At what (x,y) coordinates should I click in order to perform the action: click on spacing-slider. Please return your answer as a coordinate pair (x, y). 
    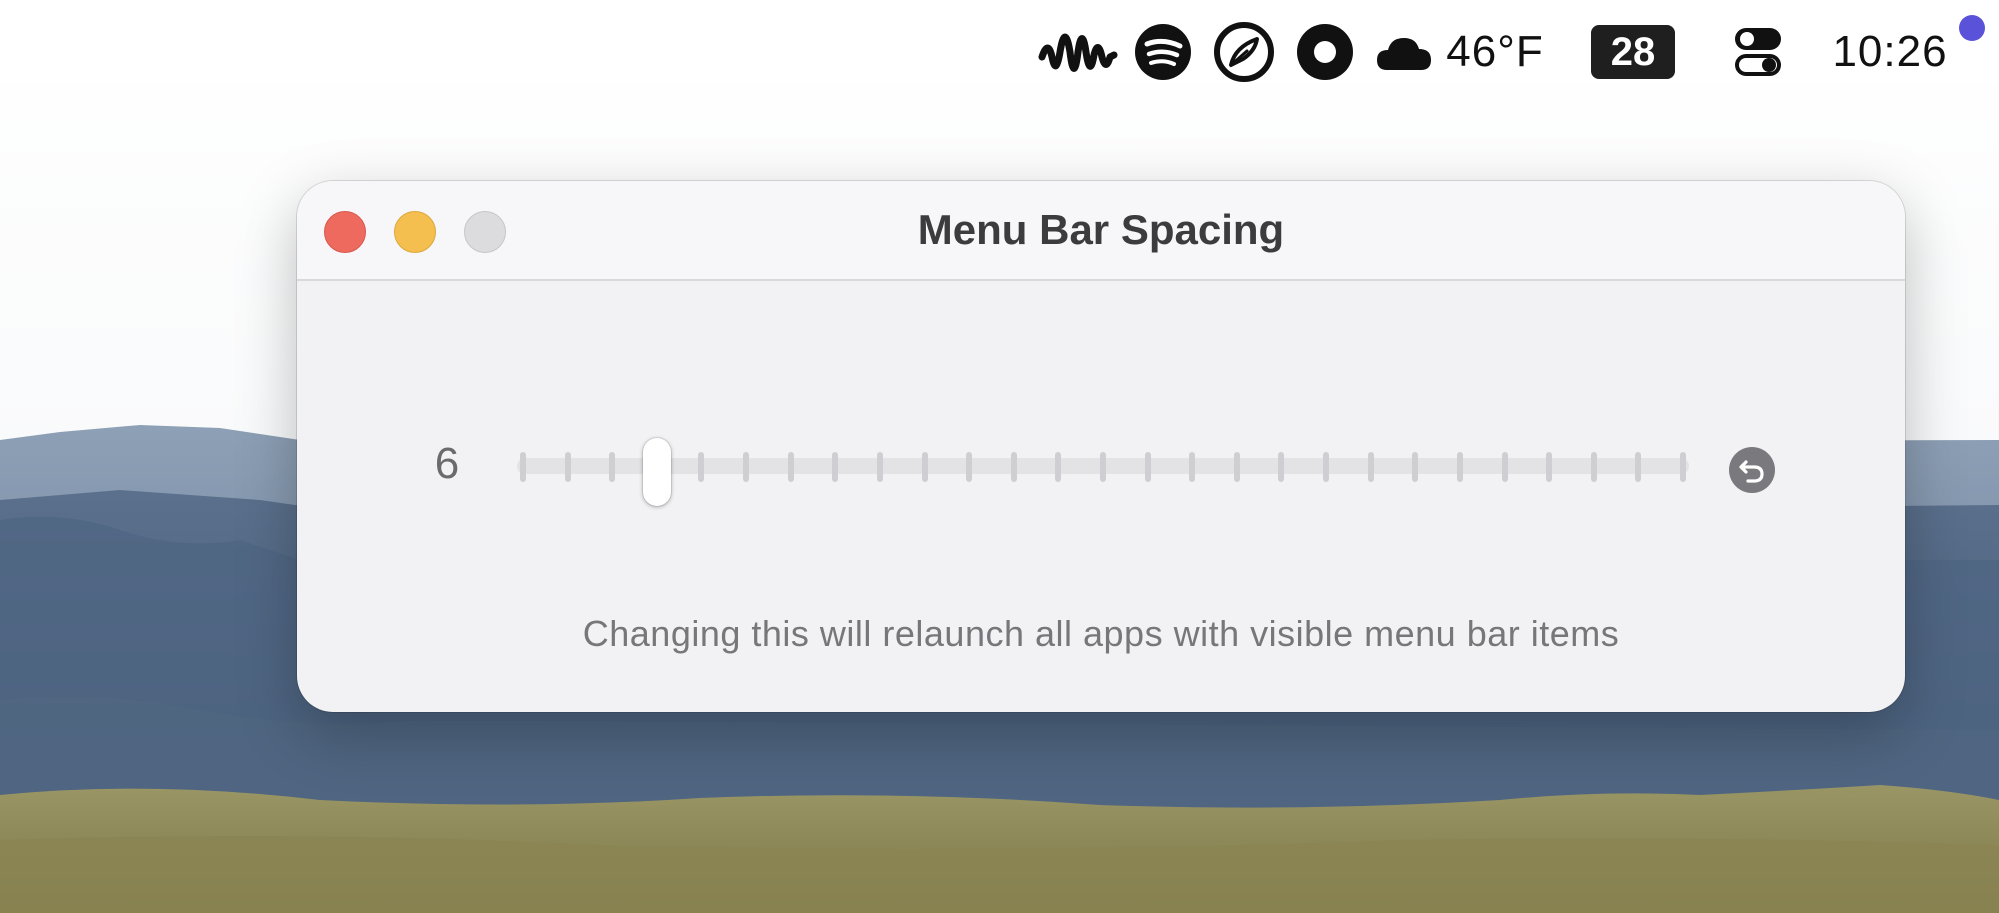
    Looking at the image, I should click on (1103, 471).